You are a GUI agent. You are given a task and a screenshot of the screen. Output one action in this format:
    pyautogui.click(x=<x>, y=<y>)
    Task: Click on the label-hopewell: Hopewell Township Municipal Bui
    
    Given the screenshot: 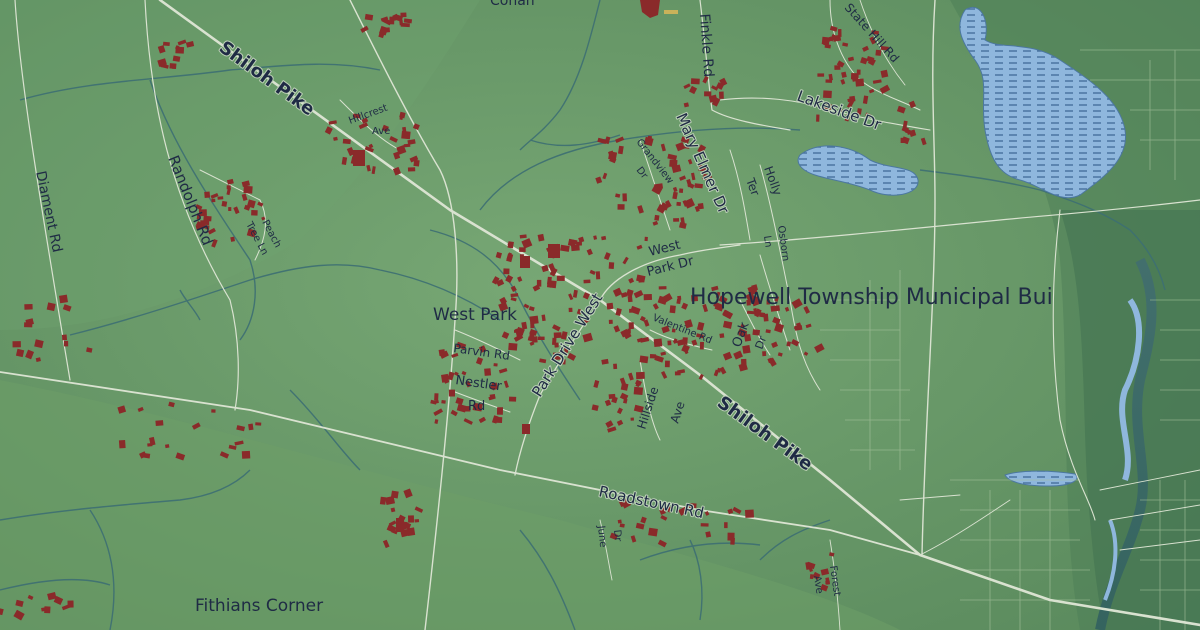 What is the action you would take?
    pyautogui.click(x=871, y=297)
    